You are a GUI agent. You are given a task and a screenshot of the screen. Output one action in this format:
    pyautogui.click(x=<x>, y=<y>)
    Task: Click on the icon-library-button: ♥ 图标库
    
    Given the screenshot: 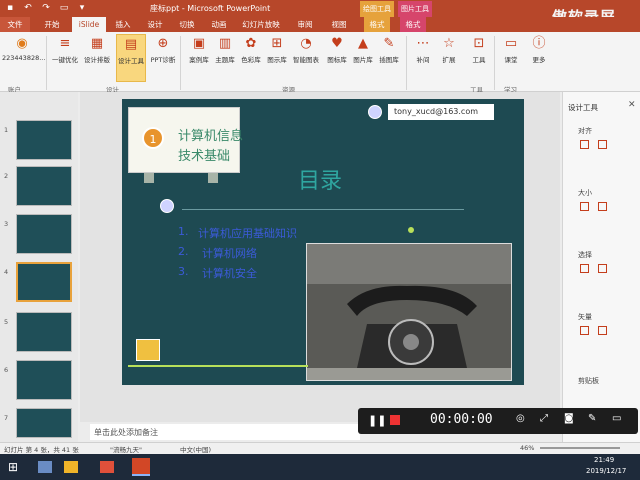 What is the action you would take?
    pyautogui.click(x=337, y=58)
    